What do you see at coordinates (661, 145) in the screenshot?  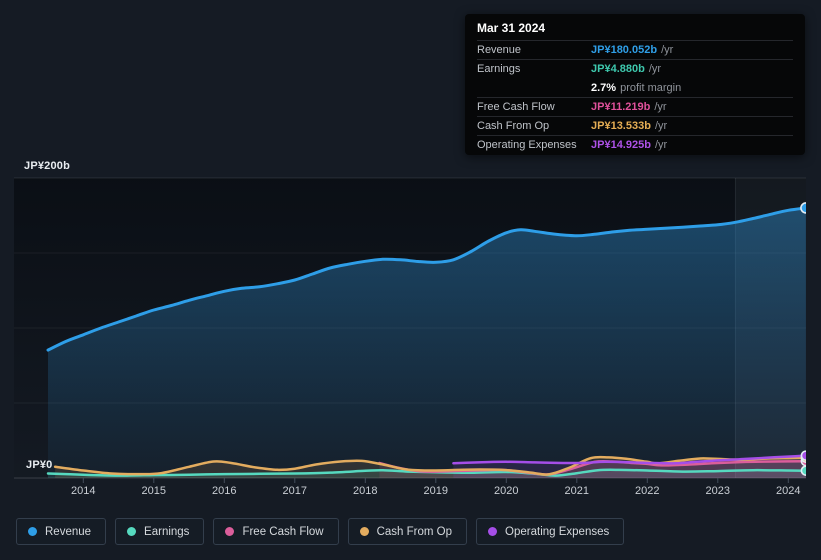 I see `tooltip-opex-unit: /yr` at bounding box center [661, 145].